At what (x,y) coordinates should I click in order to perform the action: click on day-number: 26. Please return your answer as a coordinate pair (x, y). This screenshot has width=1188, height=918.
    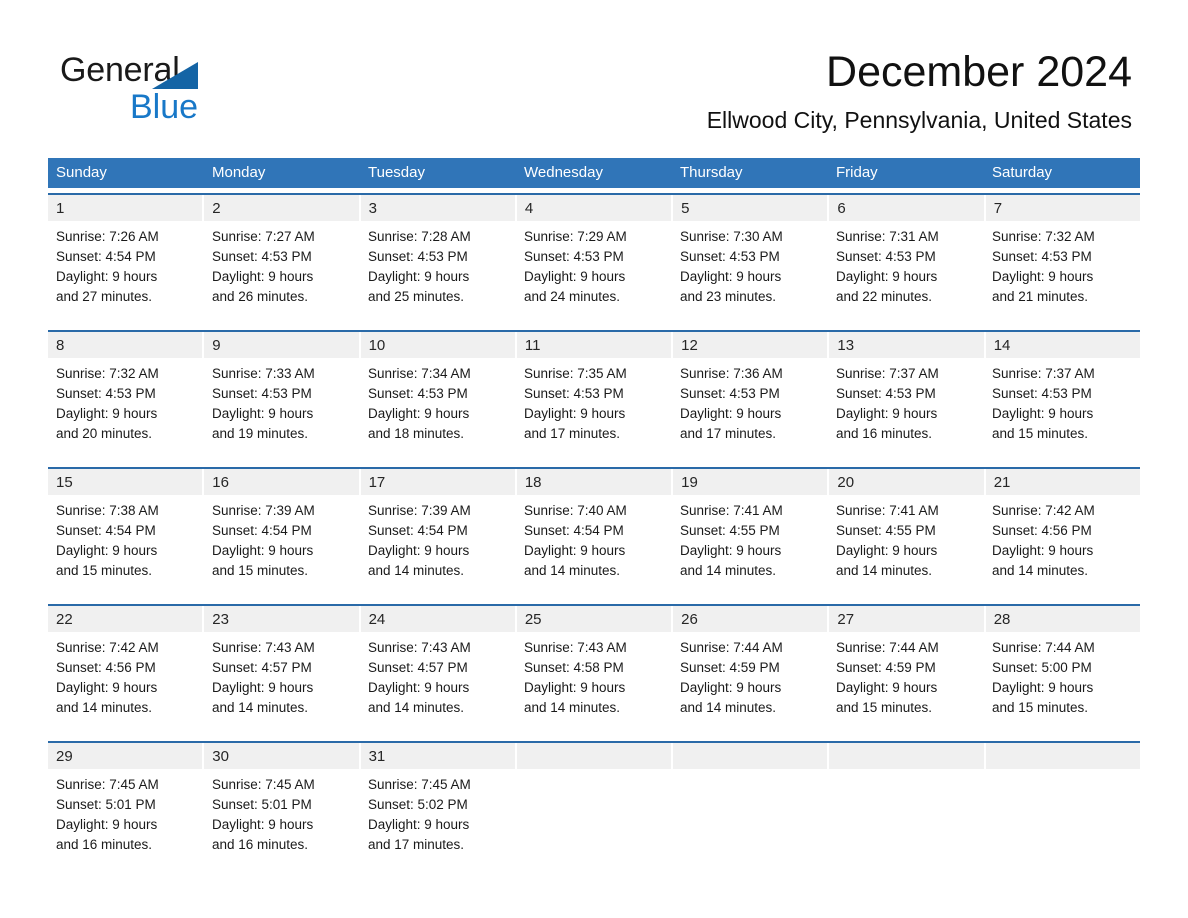
    Looking at the image, I should click on (751, 619).